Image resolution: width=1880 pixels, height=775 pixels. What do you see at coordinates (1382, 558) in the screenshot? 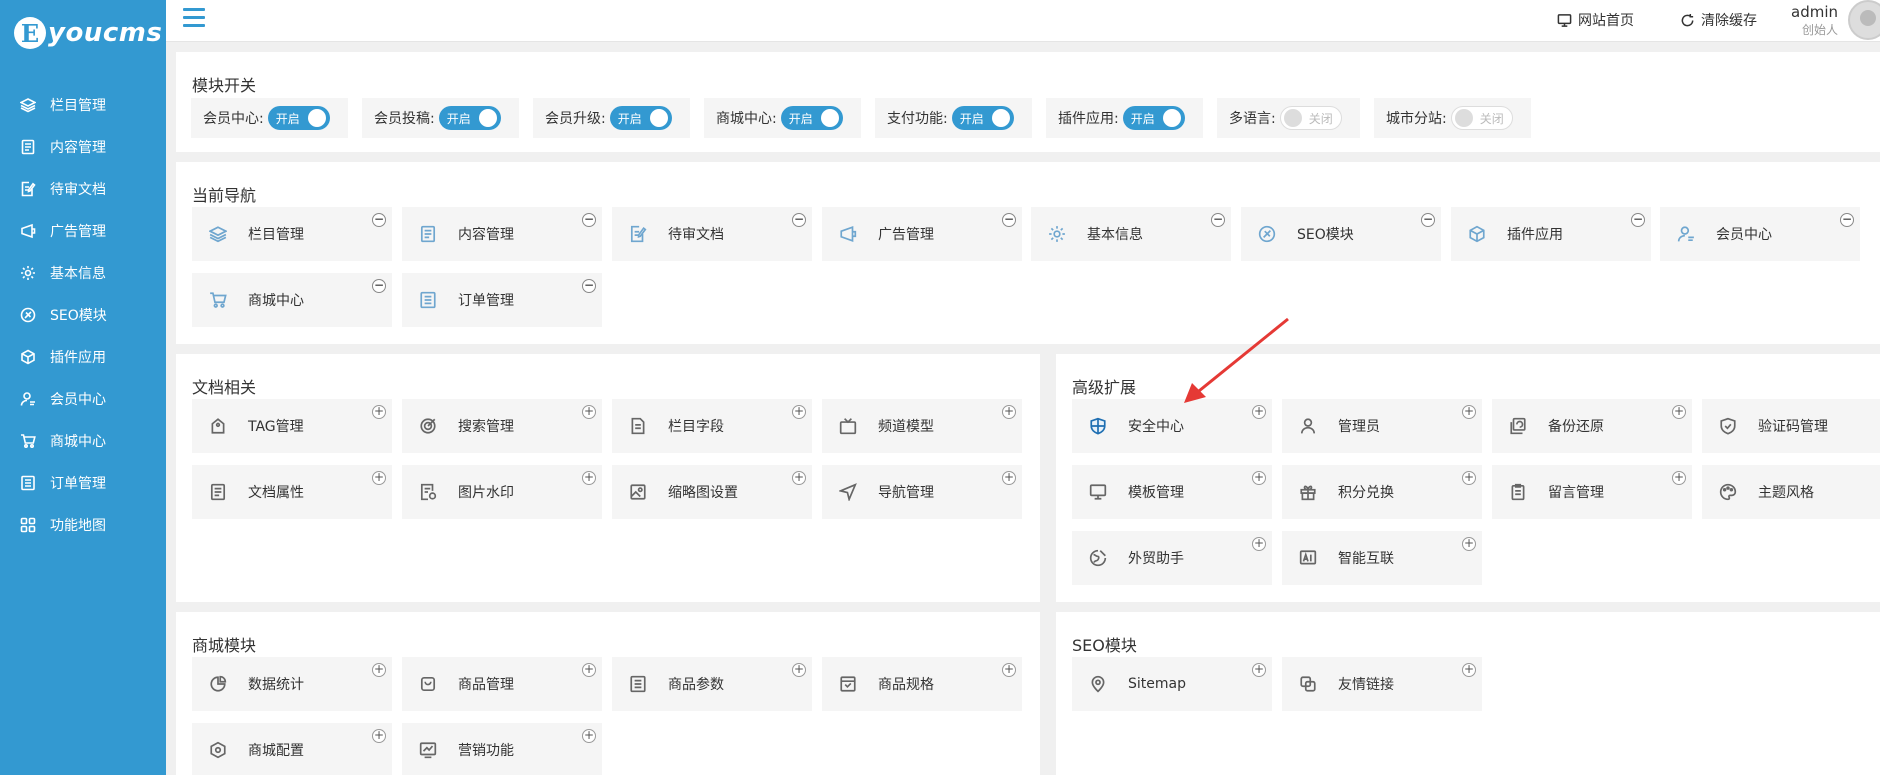
I see `adv-card-ai: 智能互联 +` at bounding box center [1382, 558].